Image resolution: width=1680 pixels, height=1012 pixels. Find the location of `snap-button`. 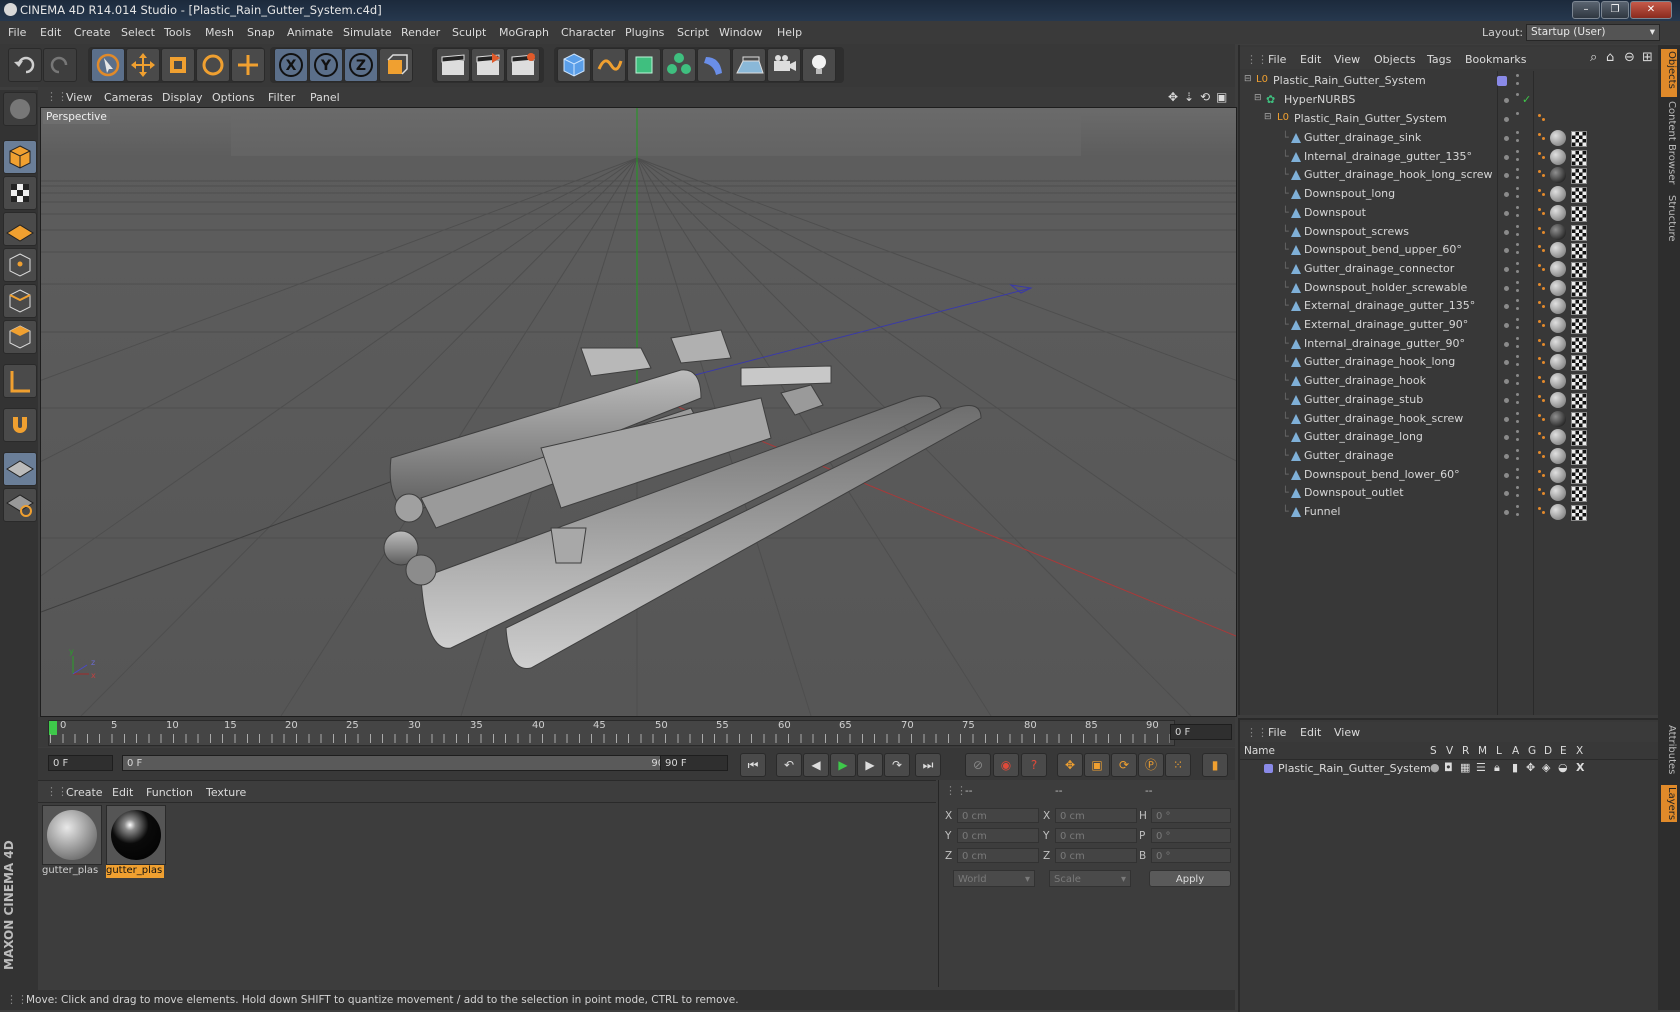

snap-button is located at coordinates (20, 425).